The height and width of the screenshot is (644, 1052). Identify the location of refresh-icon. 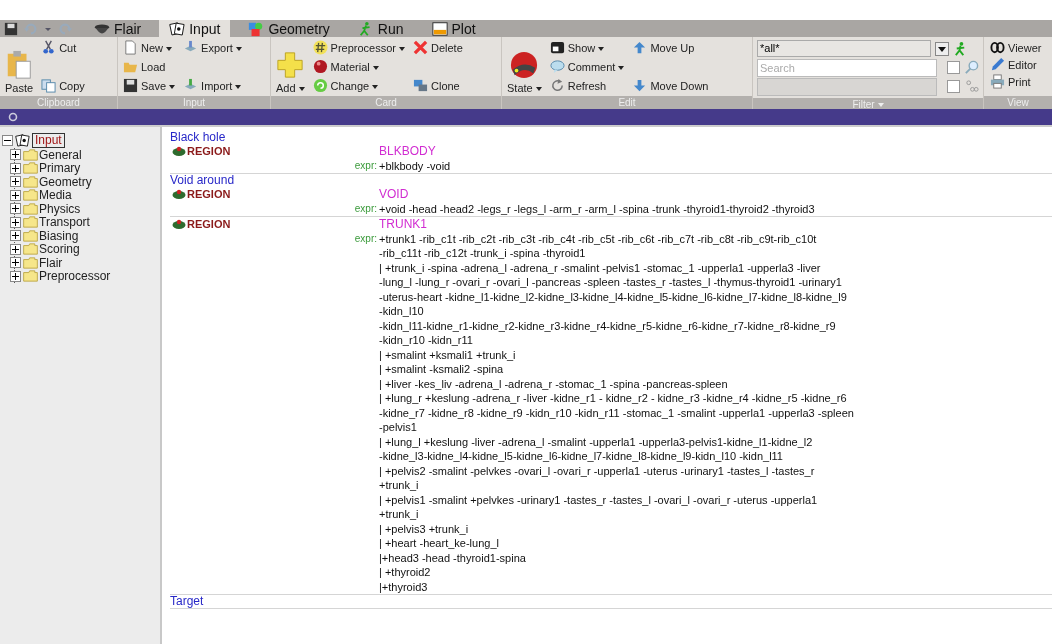
(557, 85).